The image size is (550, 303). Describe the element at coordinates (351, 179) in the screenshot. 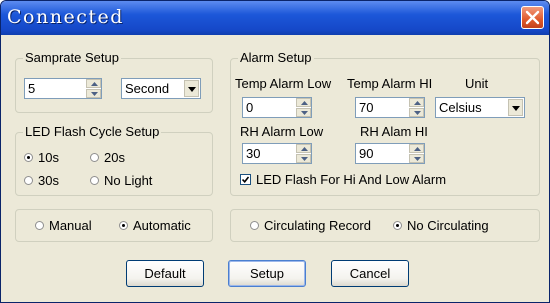

I see `led-flash-alarm-label: LED Flash For Hi And Low Alarm` at that location.